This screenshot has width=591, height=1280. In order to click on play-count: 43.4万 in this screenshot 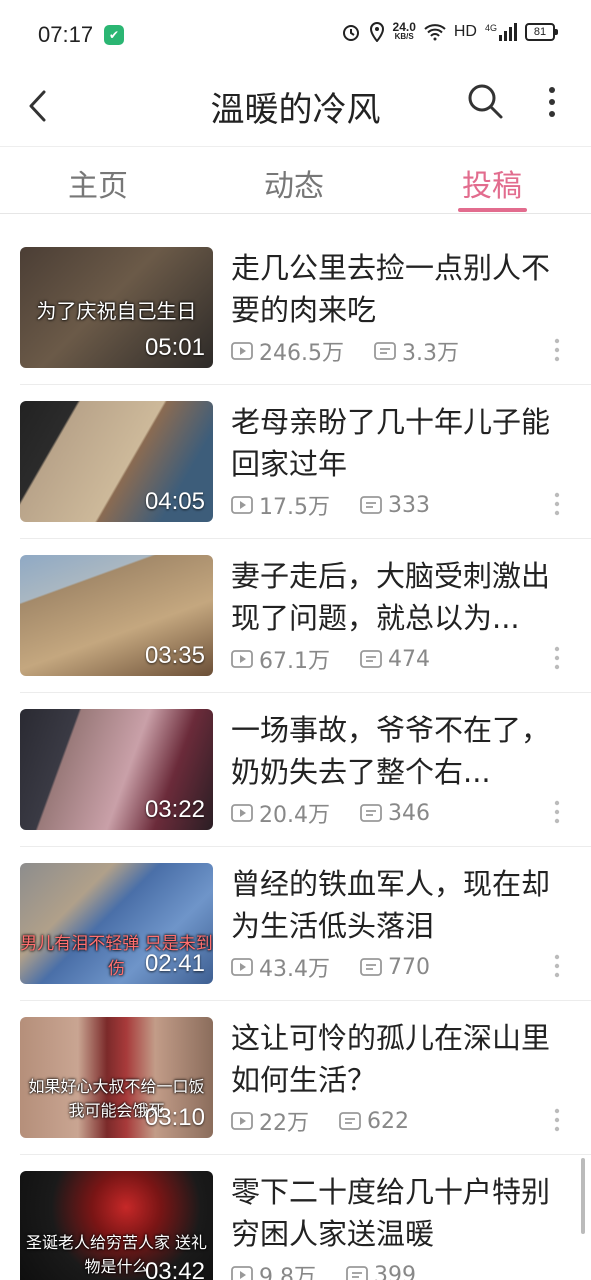, I will do `click(280, 967)`.